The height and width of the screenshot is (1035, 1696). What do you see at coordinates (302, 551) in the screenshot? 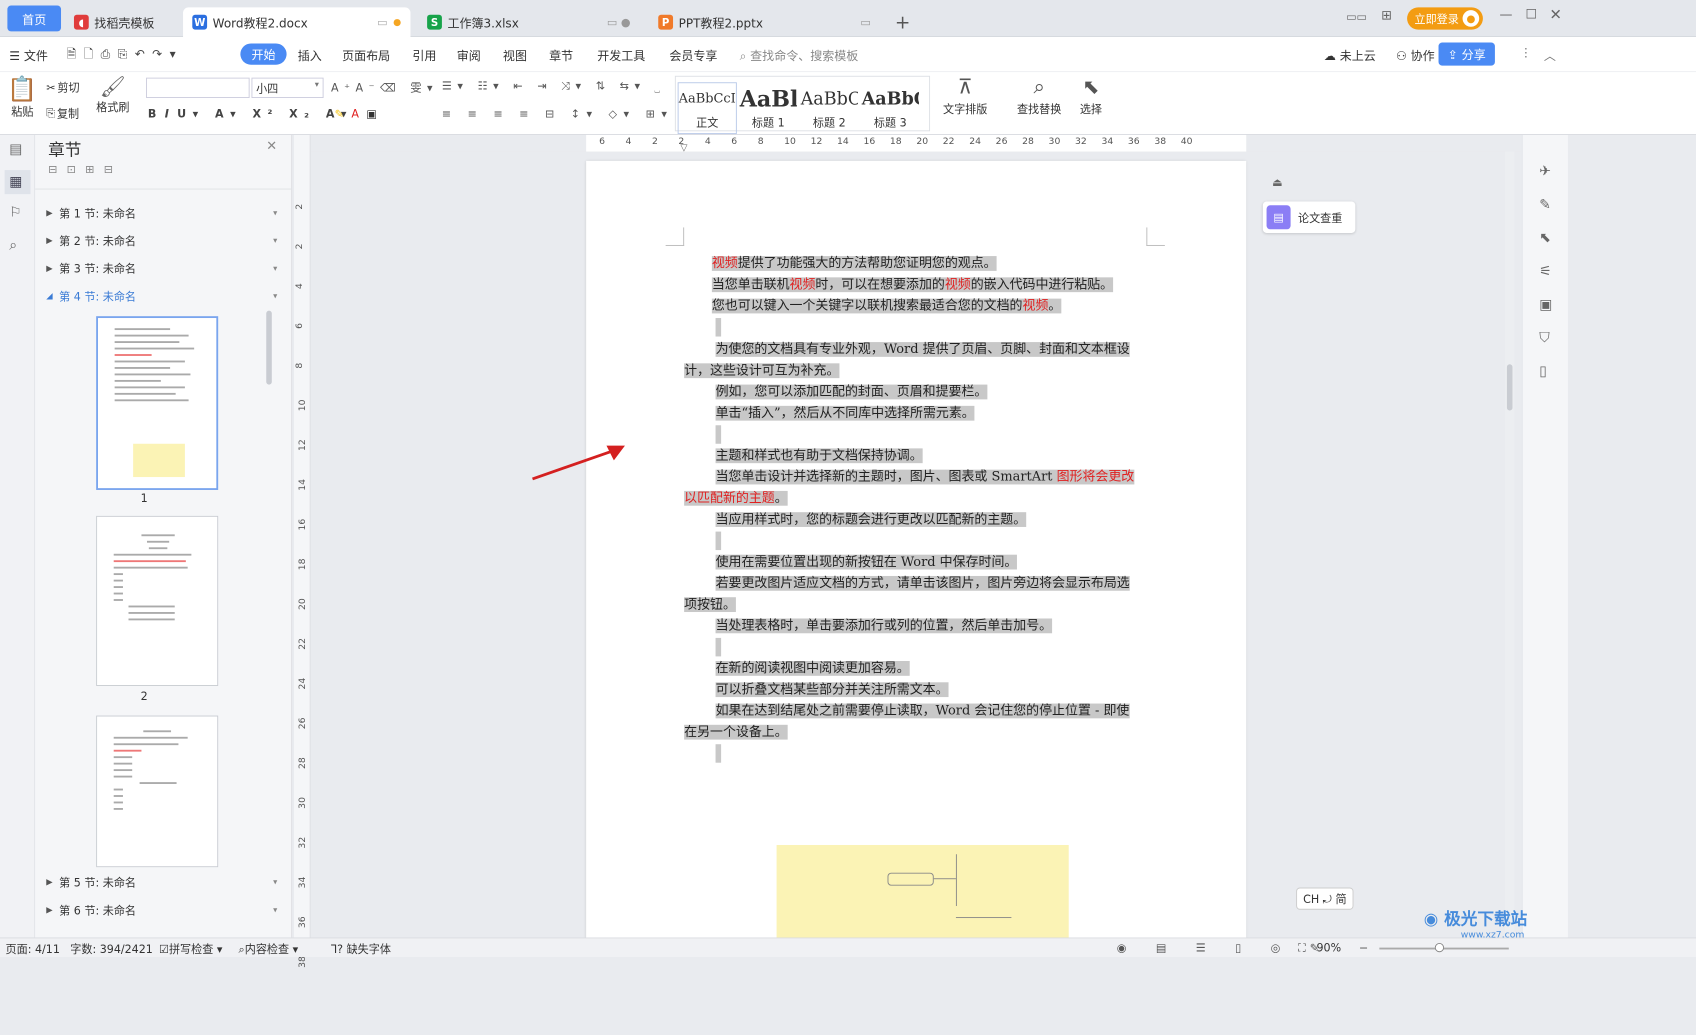
I see `vertical-ruler: 2 2 4 6 8 10 12 14 16 18 20 22 24 26 28 30 32 34 36 38` at bounding box center [302, 551].